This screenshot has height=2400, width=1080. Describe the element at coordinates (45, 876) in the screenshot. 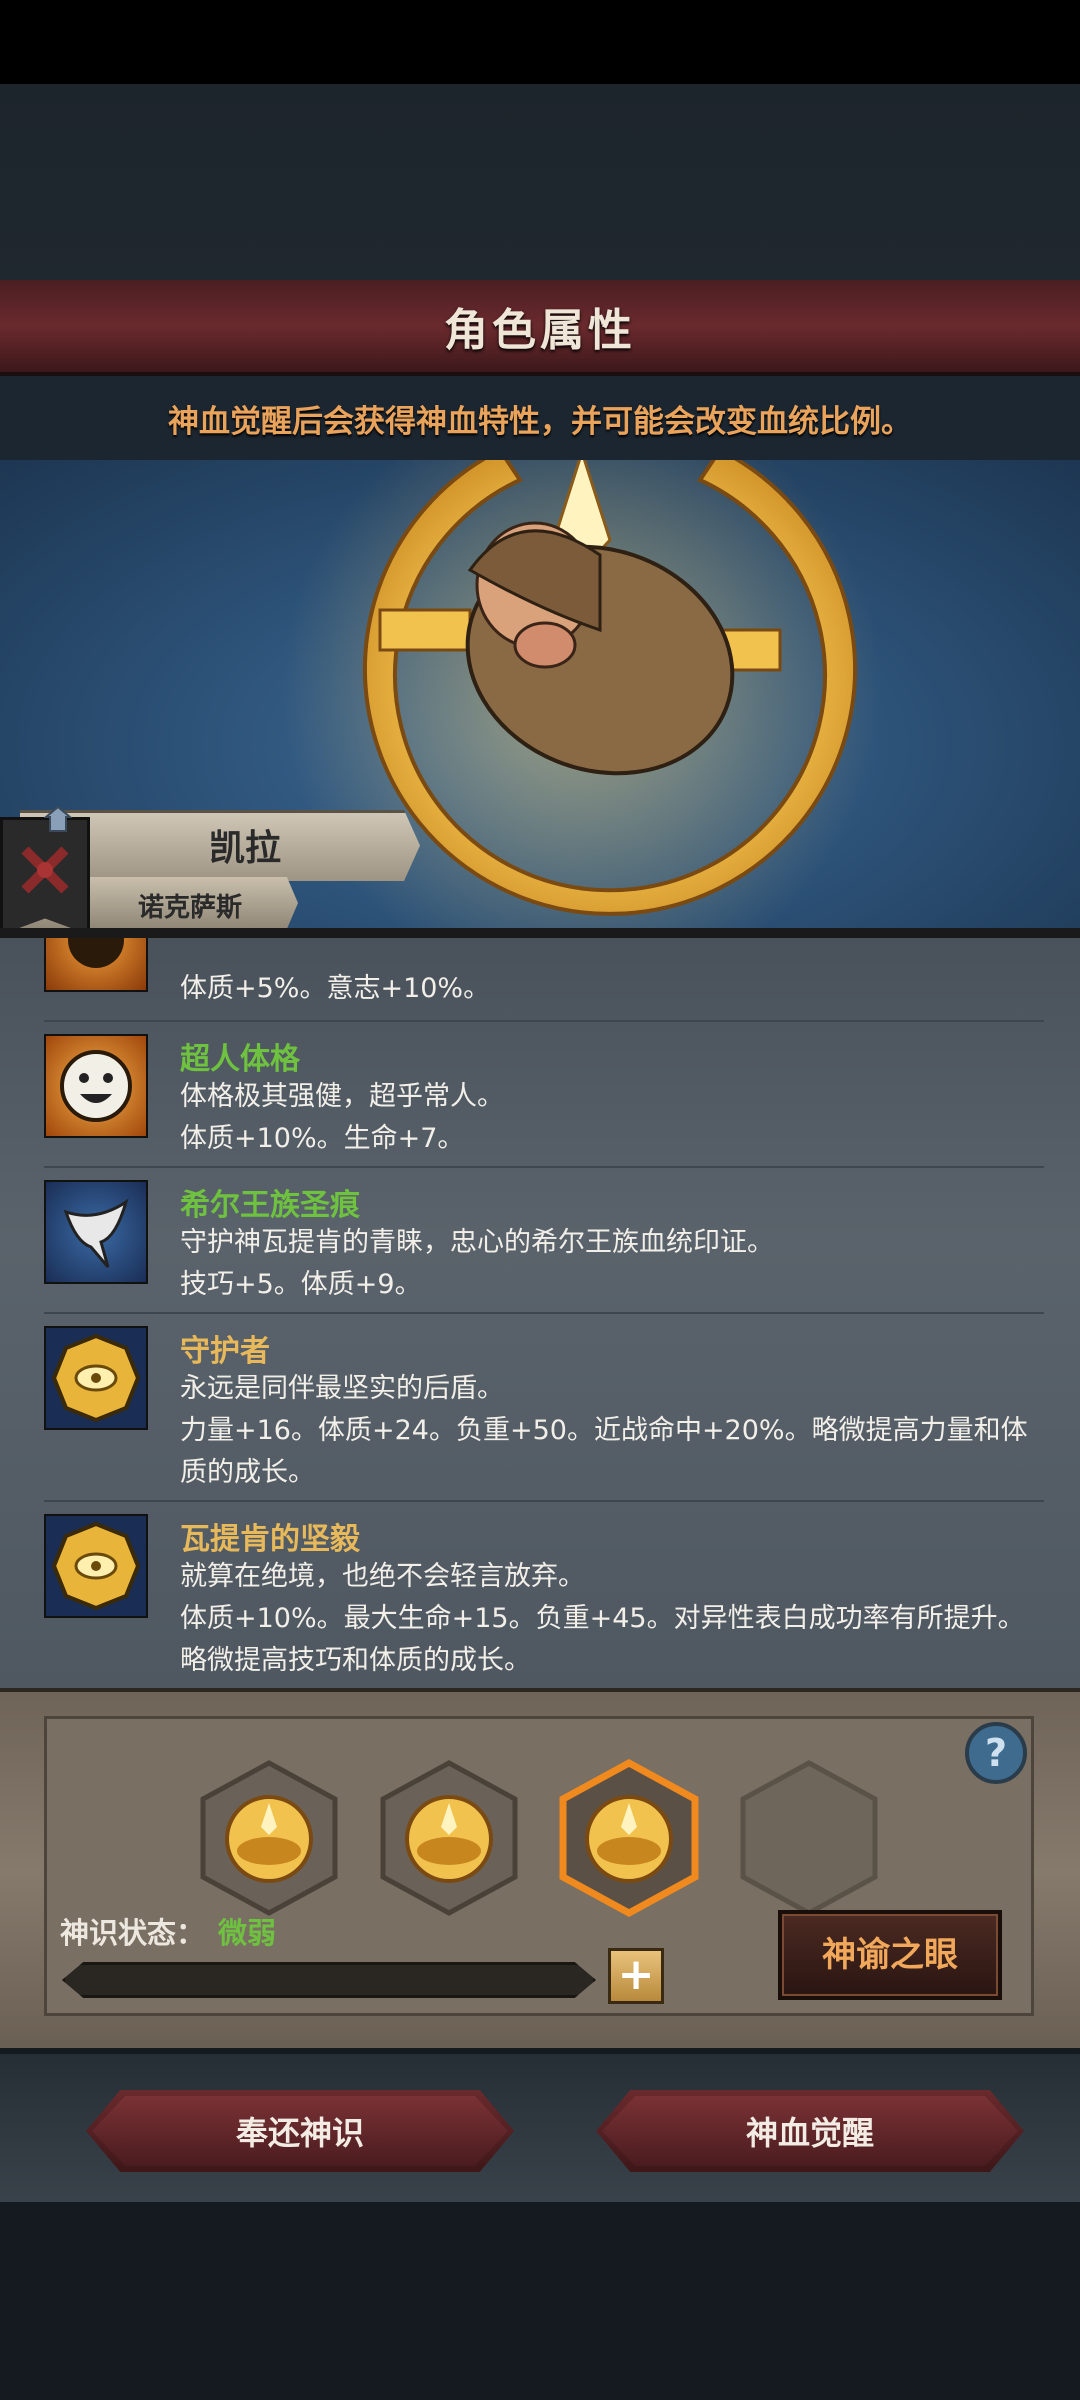

I see `faction-flag-icon` at that location.